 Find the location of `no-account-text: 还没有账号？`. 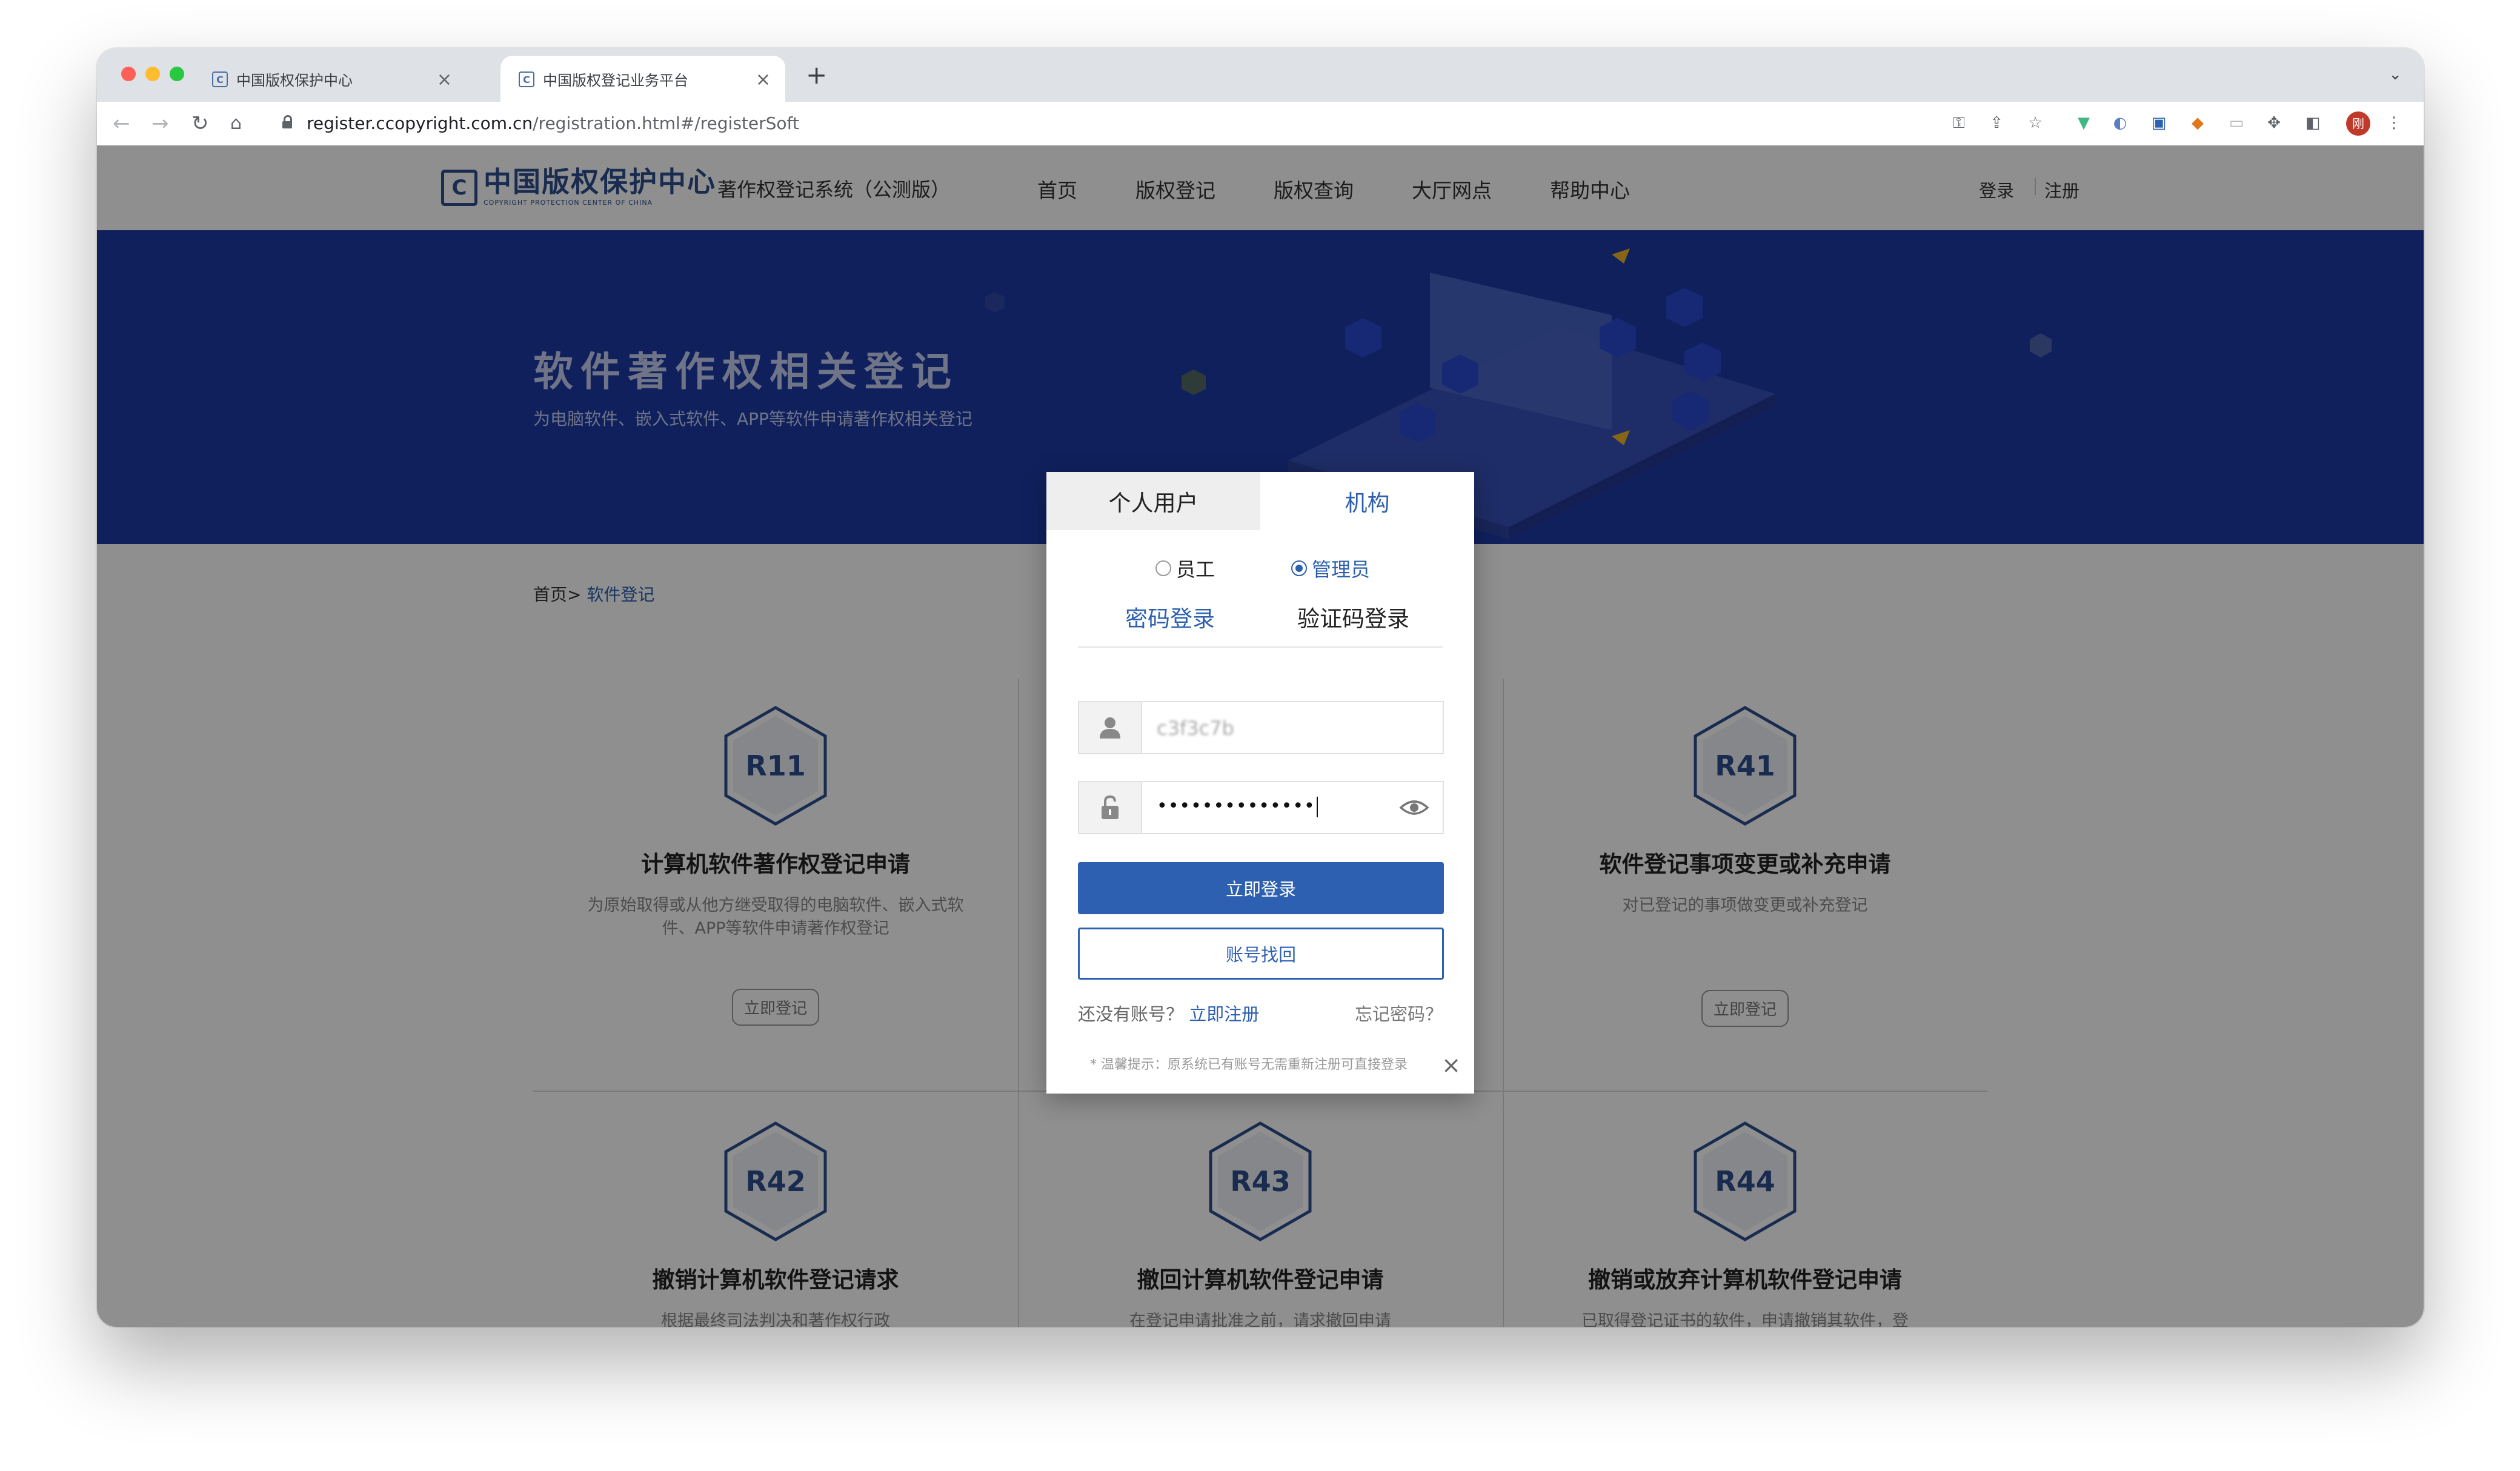

no-account-text: 还没有账号？ is located at coordinates (1131, 1014).